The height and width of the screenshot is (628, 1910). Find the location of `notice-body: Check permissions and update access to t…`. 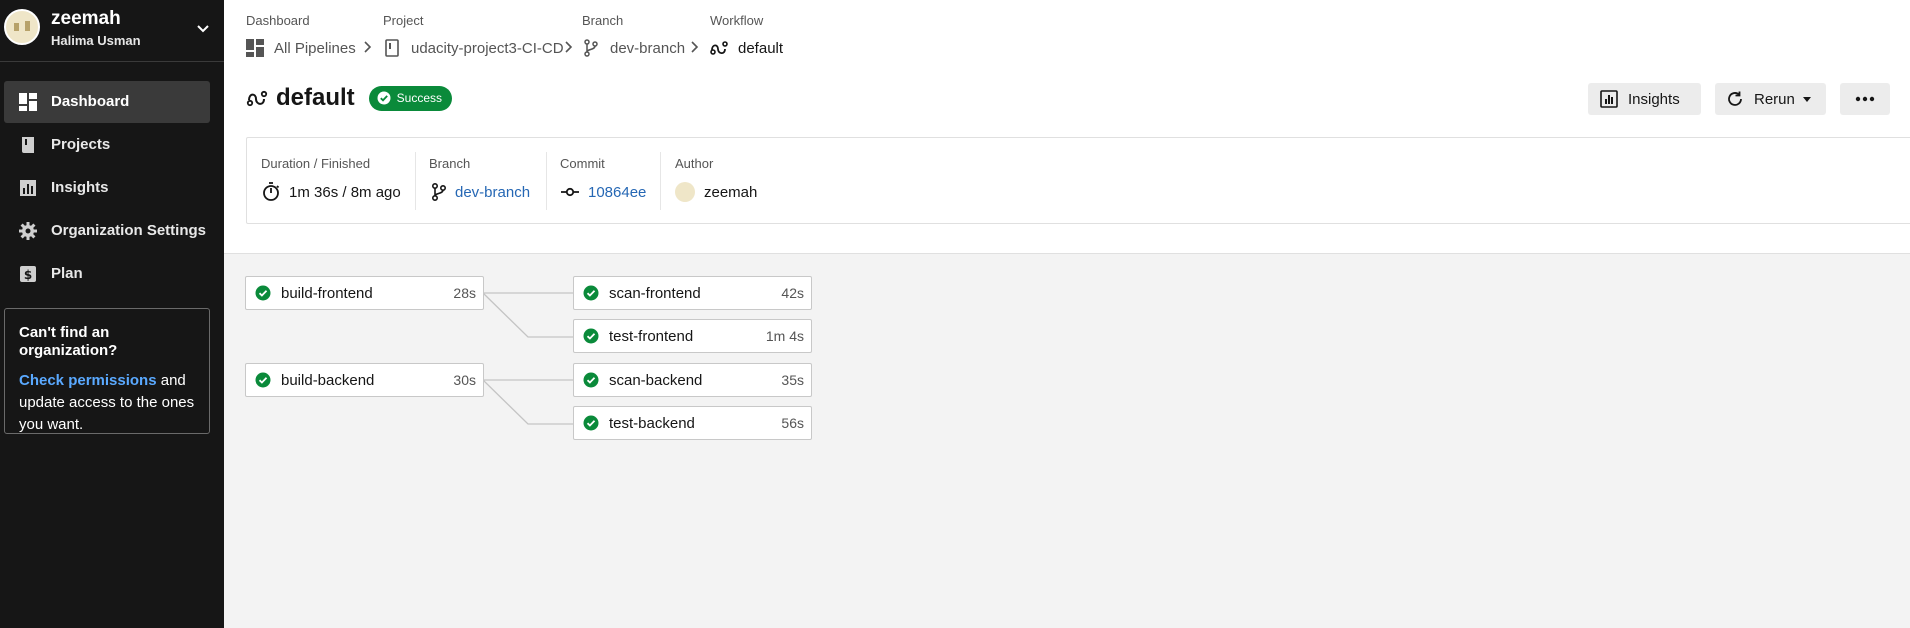

notice-body: Check permissions and update access to t… is located at coordinates (107, 403).